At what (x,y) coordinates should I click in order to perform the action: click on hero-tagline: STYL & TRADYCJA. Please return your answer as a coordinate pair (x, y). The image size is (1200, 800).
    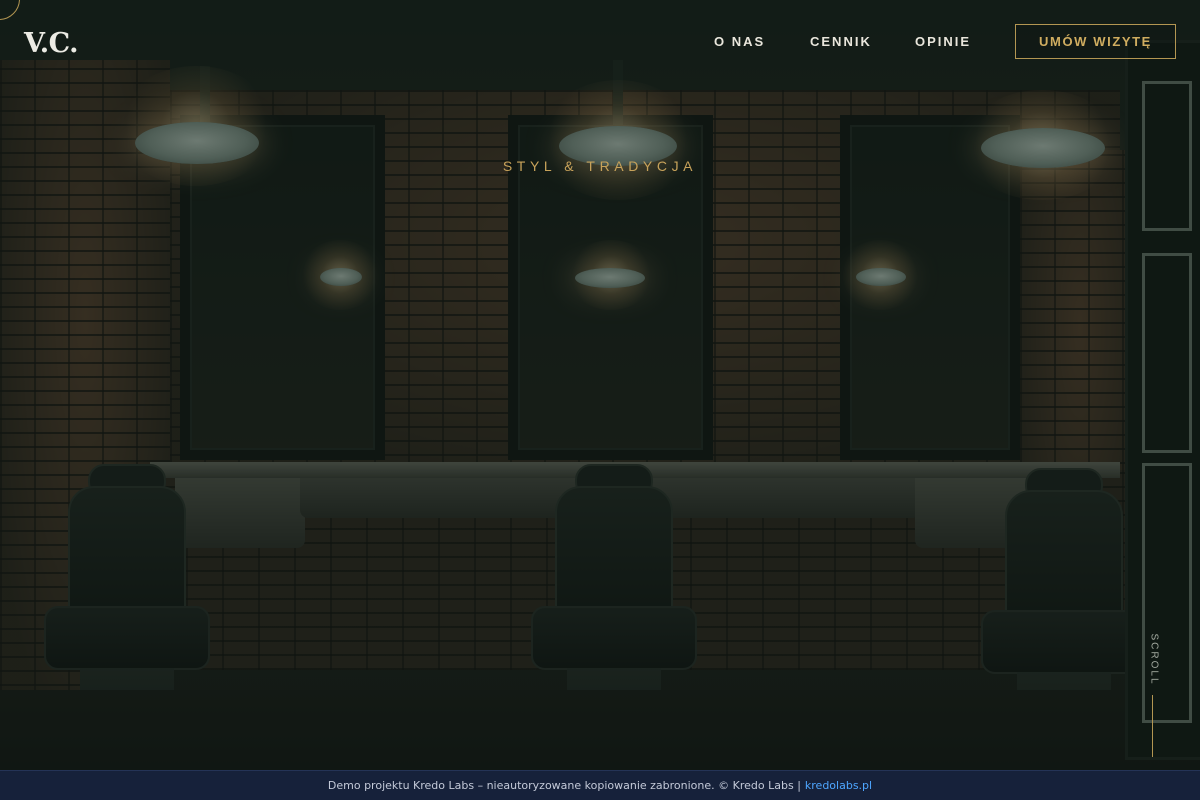
    Looking at the image, I should click on (600, 166).